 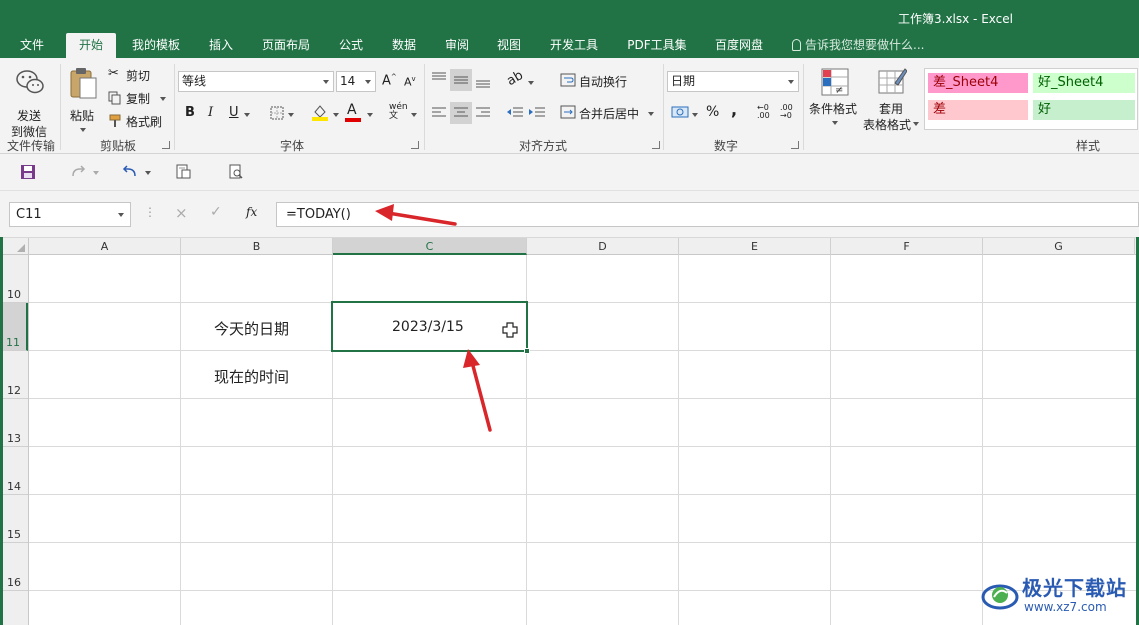 What do you see at coordinates (221, 45) in the screenshot?
I see `tab-insert: 插入` at bounding box center [221, 45].